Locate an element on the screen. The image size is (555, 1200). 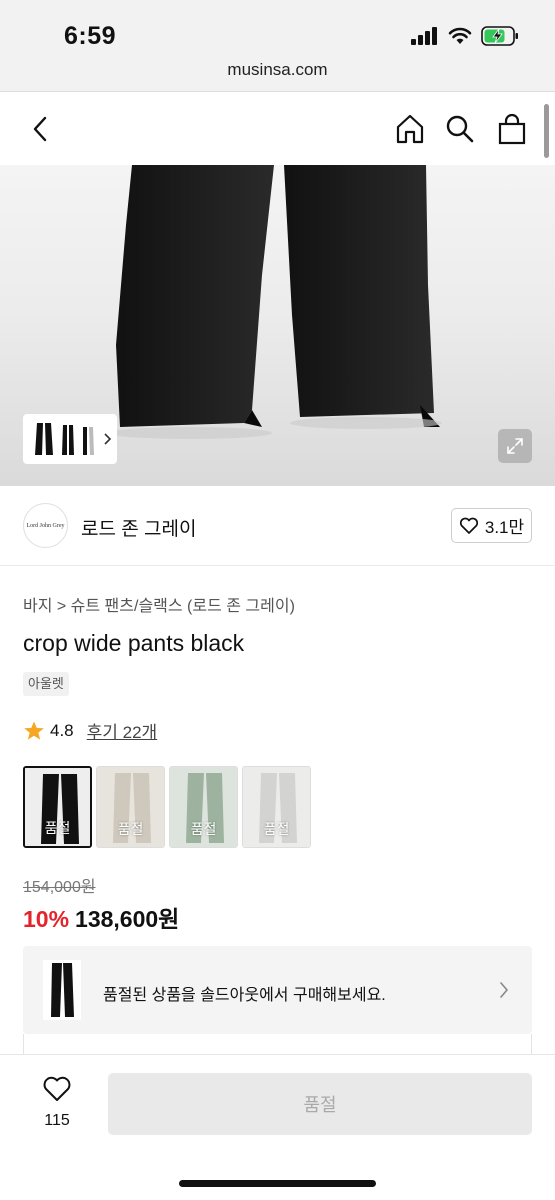
thumbnail-image is located at coordinates (64, 439).